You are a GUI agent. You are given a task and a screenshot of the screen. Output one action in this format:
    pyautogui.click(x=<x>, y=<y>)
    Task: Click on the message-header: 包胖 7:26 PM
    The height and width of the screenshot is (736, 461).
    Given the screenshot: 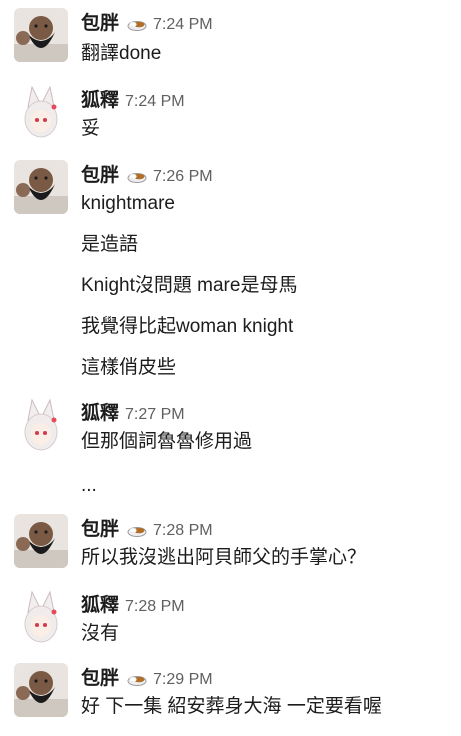 What is the action you would take?
    pyautogui.click(x=147, y=173)
    